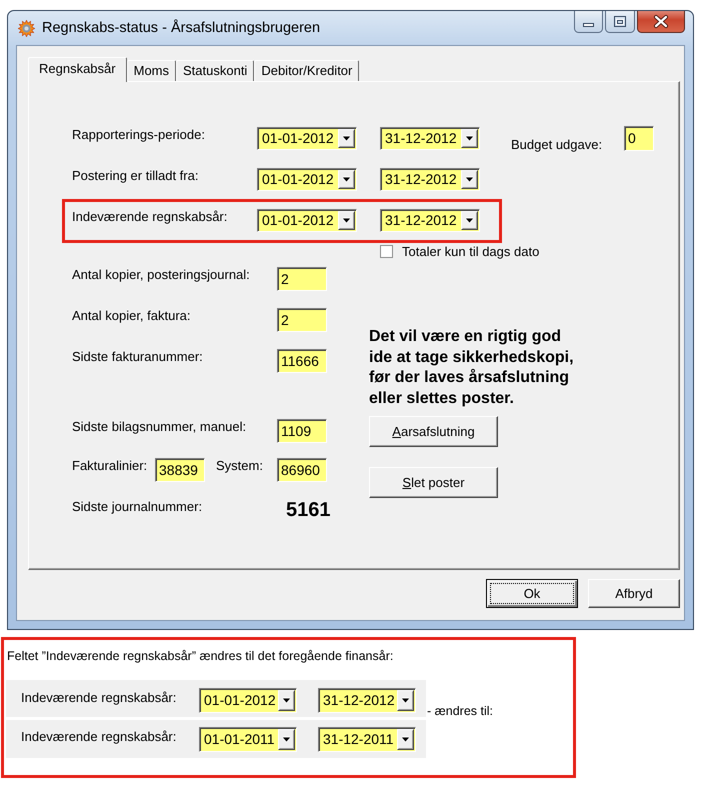 Image resolution: width=707 pixels, height=811 pixels. What do you see at coordinates (200, 656) in the screenshot?
I see `note-caption: Feltet ”Indeværende regnskabsår” ændres til det foregående finansår:` at bounding box center [200, 656].